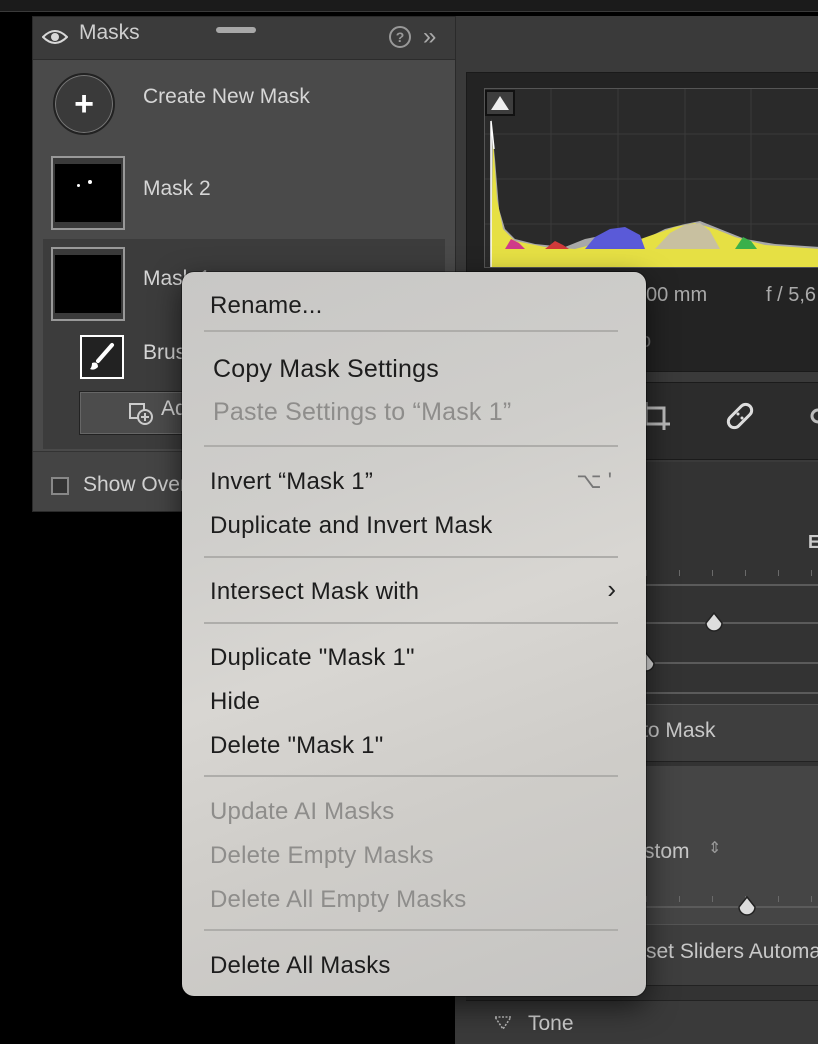 This screenshot has height=1044, width=818. What do you see at coordinates (642, 1022) in the screenshot?
I see `tone-section-header` at bounding box center [642, 1022].